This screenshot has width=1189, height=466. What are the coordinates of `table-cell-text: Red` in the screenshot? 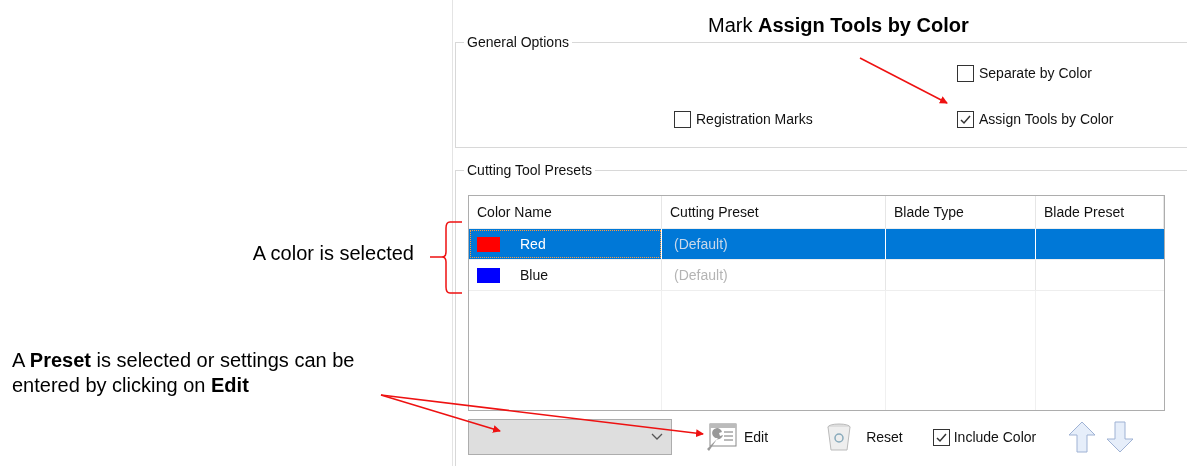 It's located at (533, 244).